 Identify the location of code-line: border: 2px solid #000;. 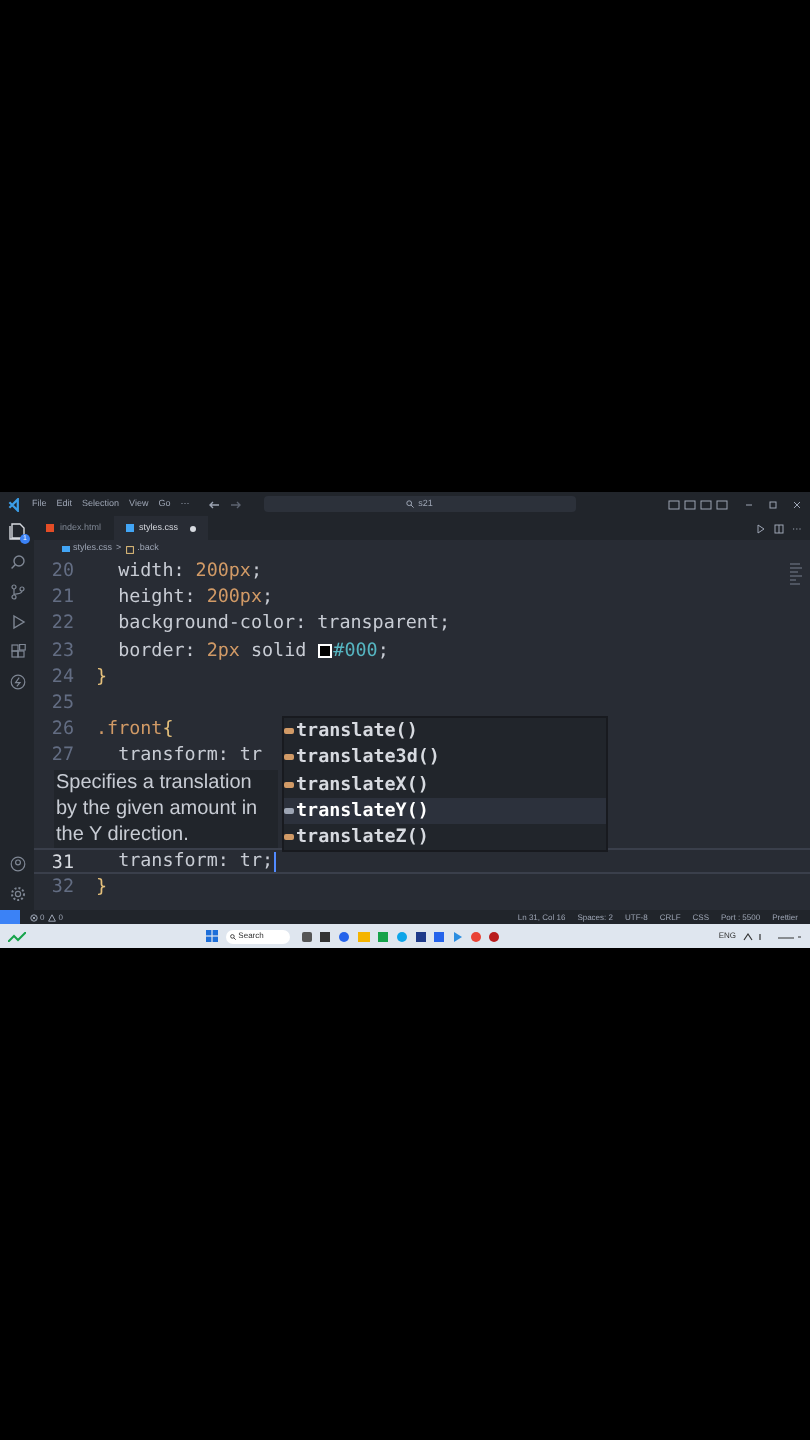
(252, 650).